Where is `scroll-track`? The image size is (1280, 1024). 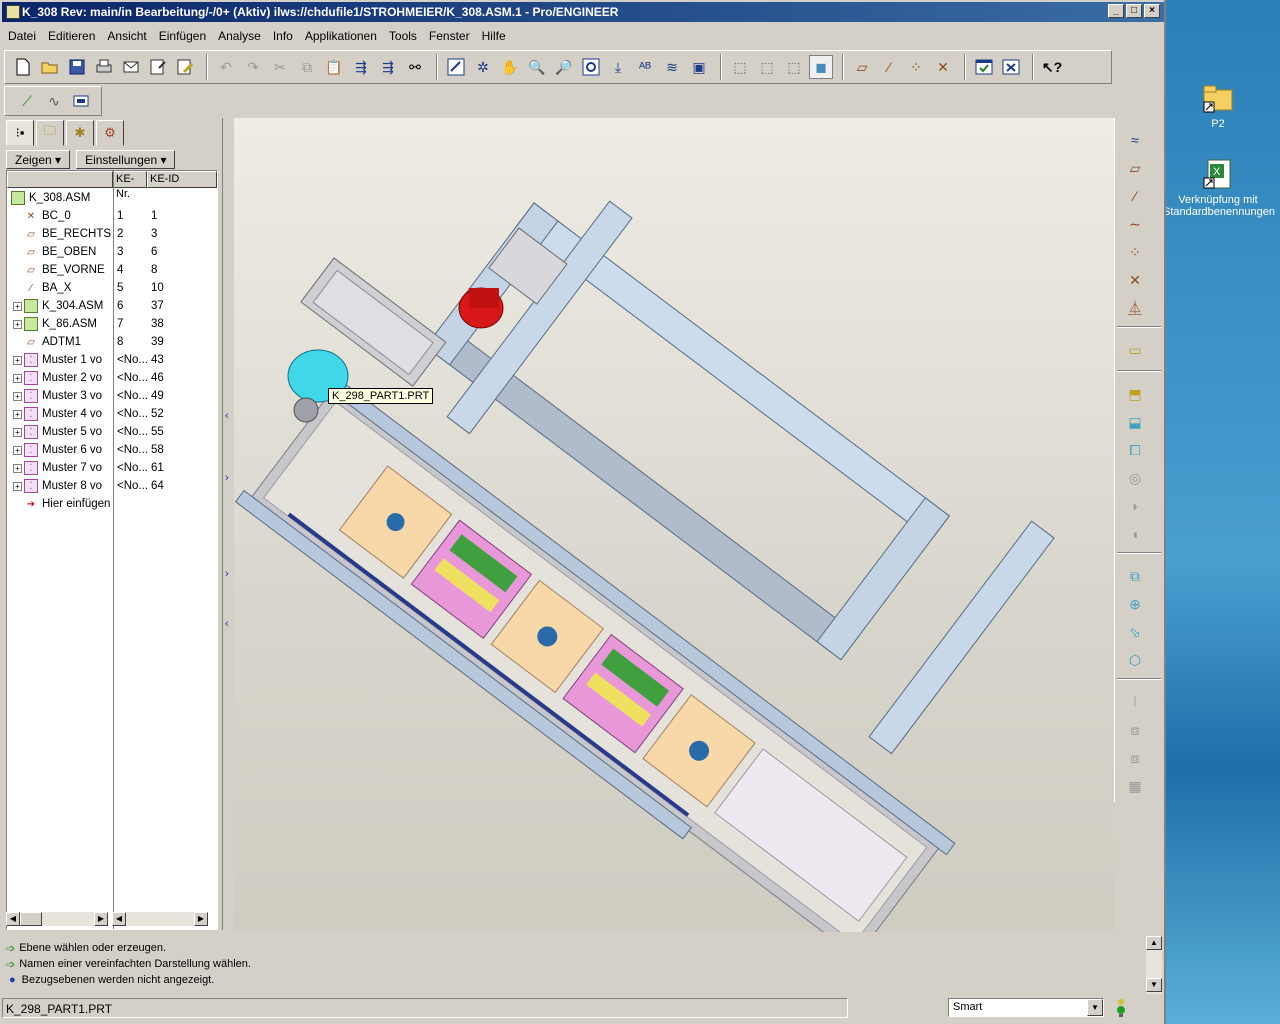 scroll-track is located at coordinates (68, 919).